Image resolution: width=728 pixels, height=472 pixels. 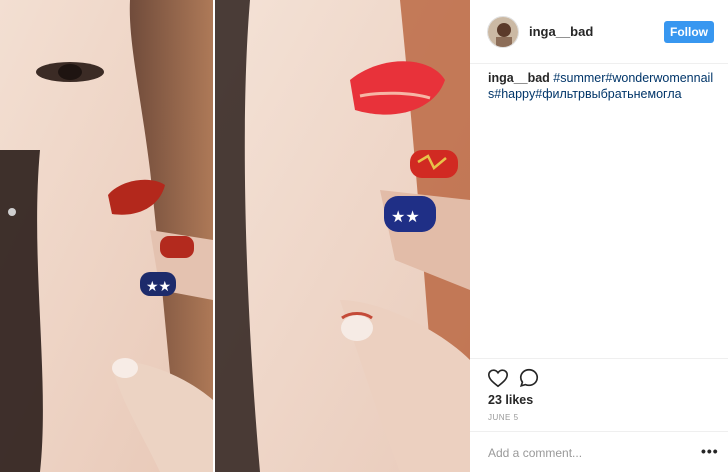 I want to click on more-options-icon: •••, so click(x=710, y=451).